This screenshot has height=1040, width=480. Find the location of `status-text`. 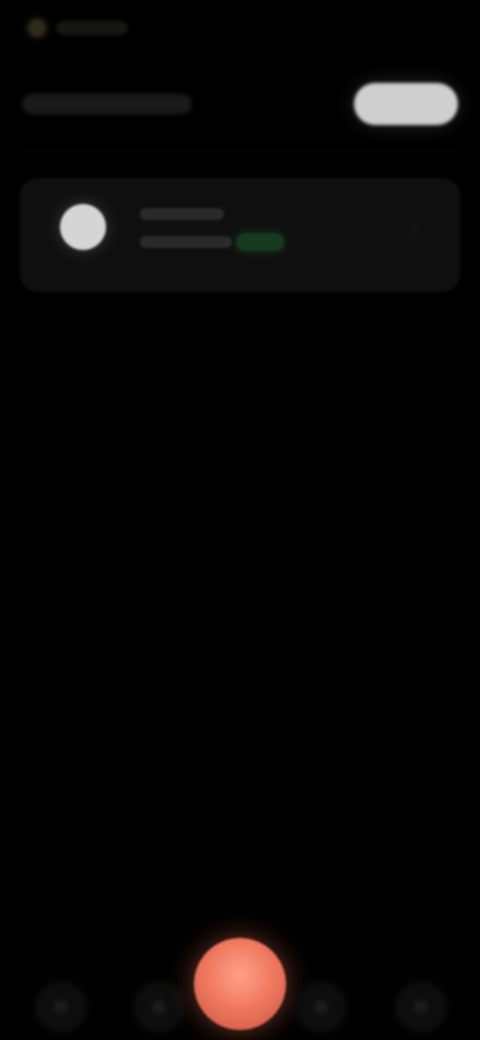

status-text is located at coordinates (92, 28).